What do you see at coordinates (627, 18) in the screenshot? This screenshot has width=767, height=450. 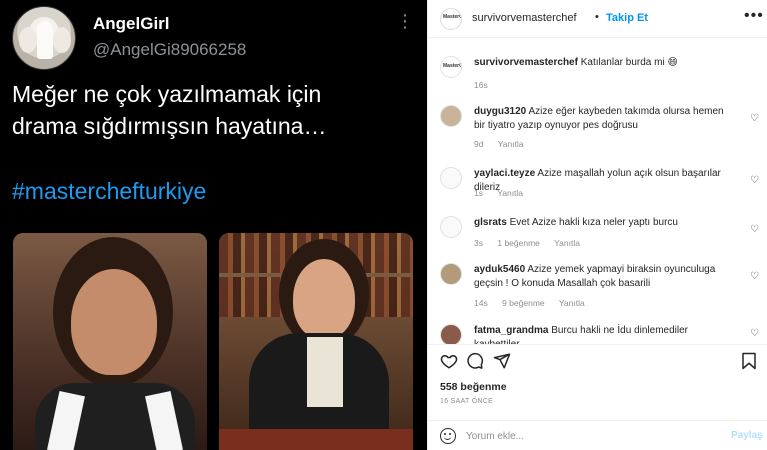 I see `follow-button: Takip Et` at bounding box center [627, 18].